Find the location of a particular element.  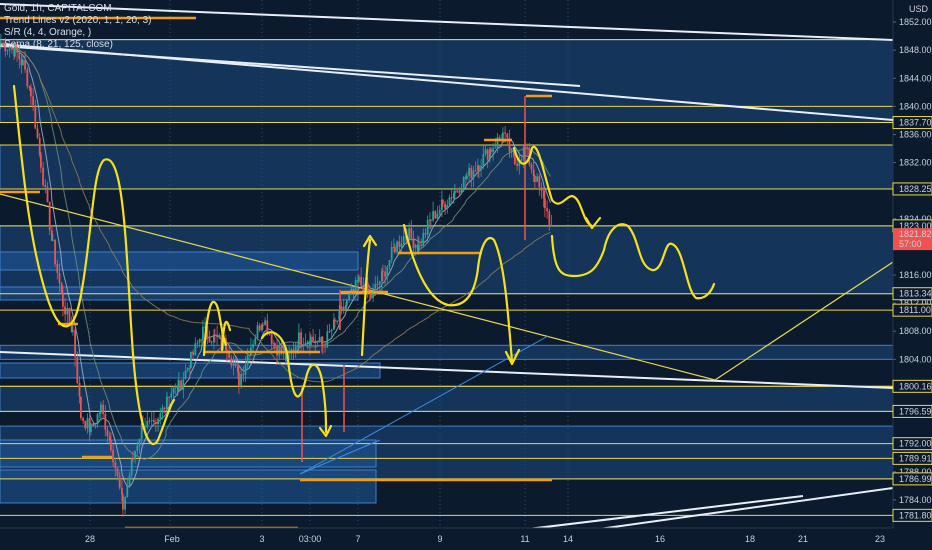

y-tick-label: 1804.00 is located at coordinates (915, 359).